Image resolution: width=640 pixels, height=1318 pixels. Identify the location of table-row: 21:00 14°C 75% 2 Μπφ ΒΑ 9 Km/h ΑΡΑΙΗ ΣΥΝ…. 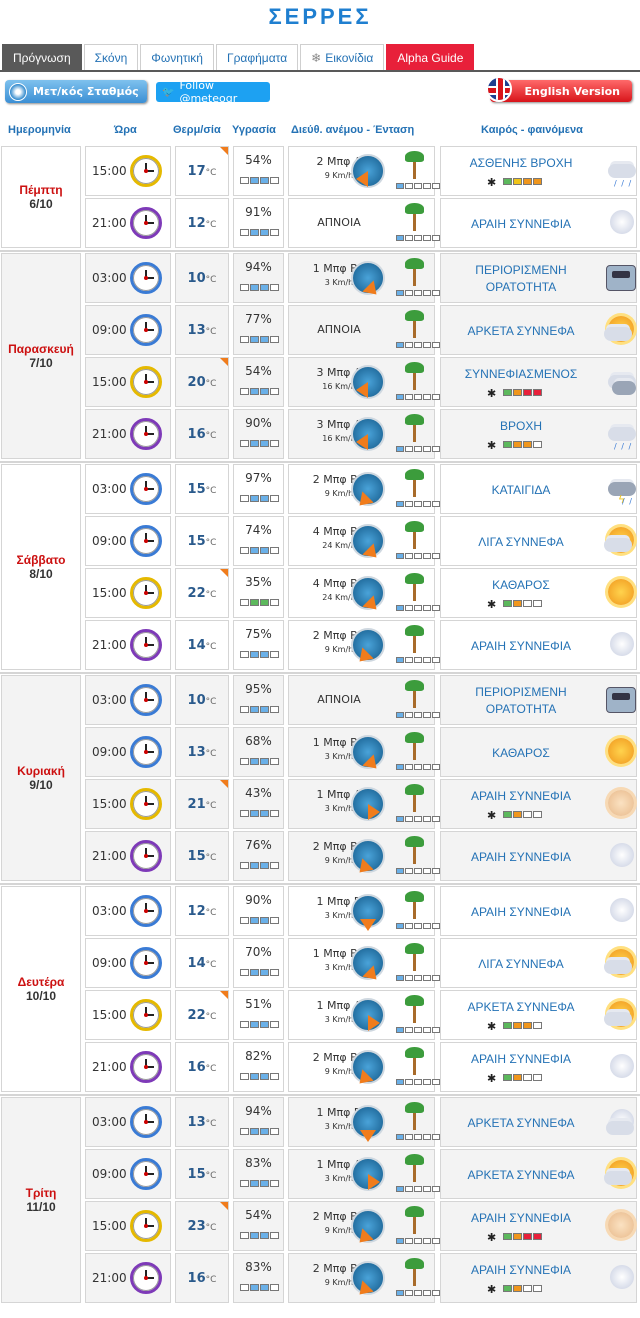
(362, 645).